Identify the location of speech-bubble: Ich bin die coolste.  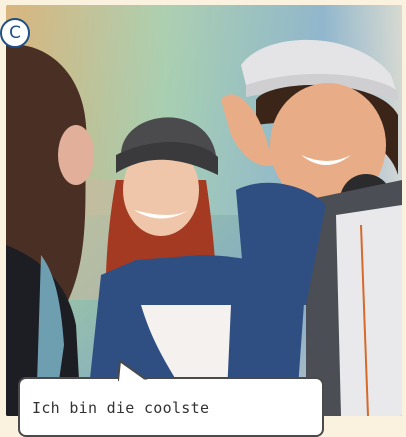
(171, 398).